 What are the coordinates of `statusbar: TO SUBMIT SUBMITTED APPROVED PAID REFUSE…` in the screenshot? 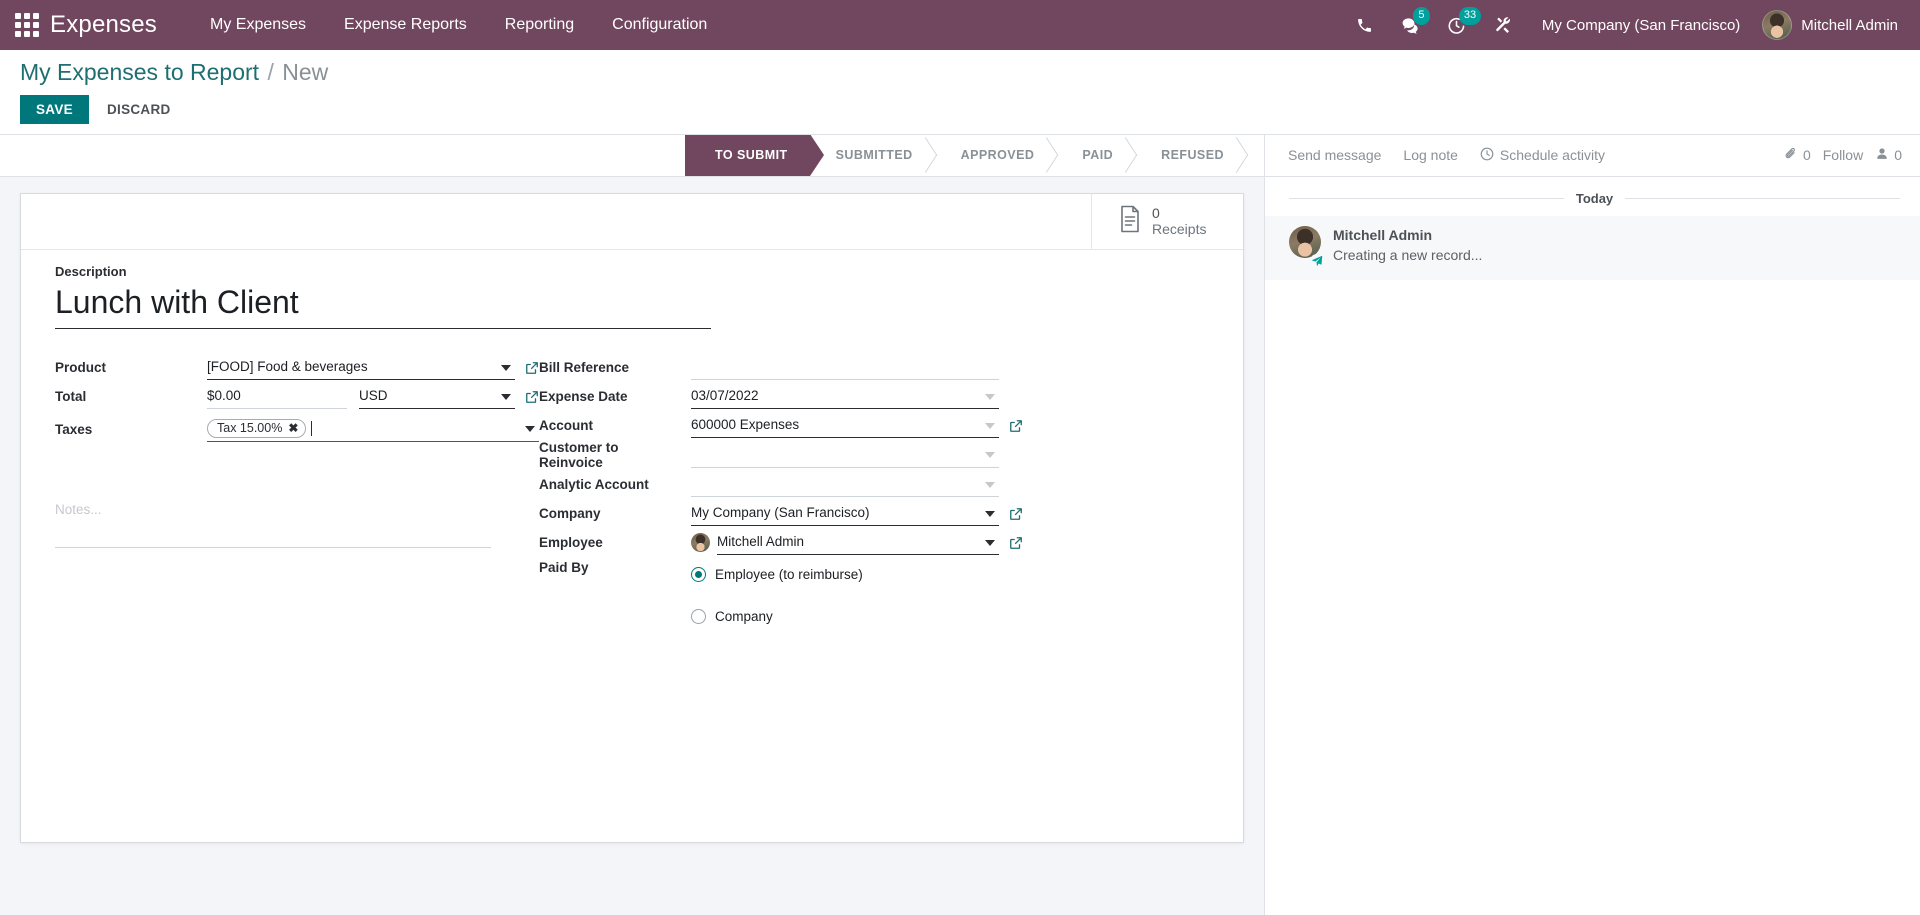 It's located at (965, 155).